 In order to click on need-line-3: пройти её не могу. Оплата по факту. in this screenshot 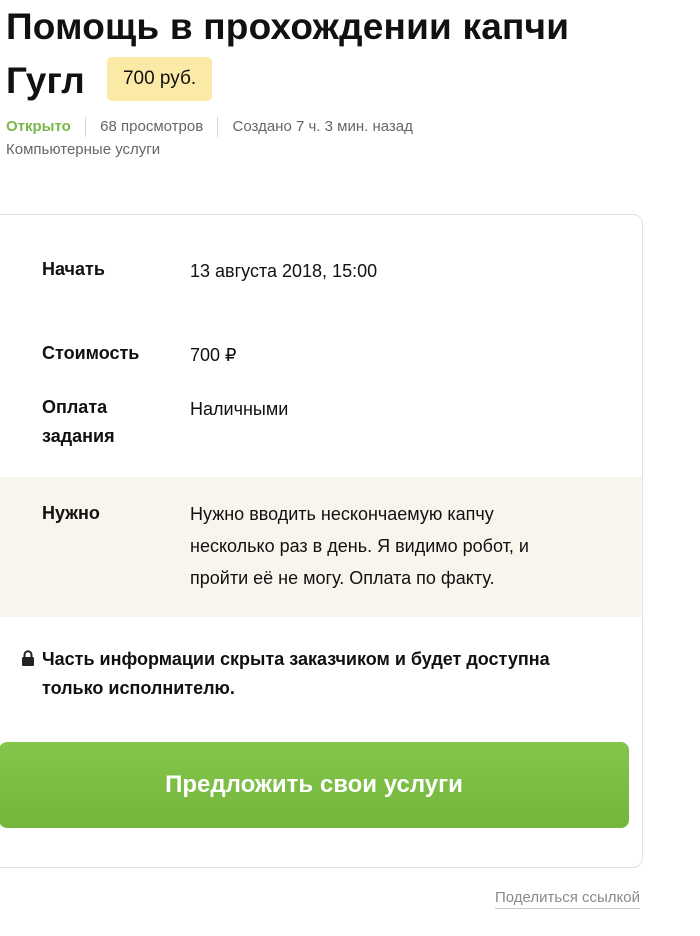, I will do `click(342, 578)`.